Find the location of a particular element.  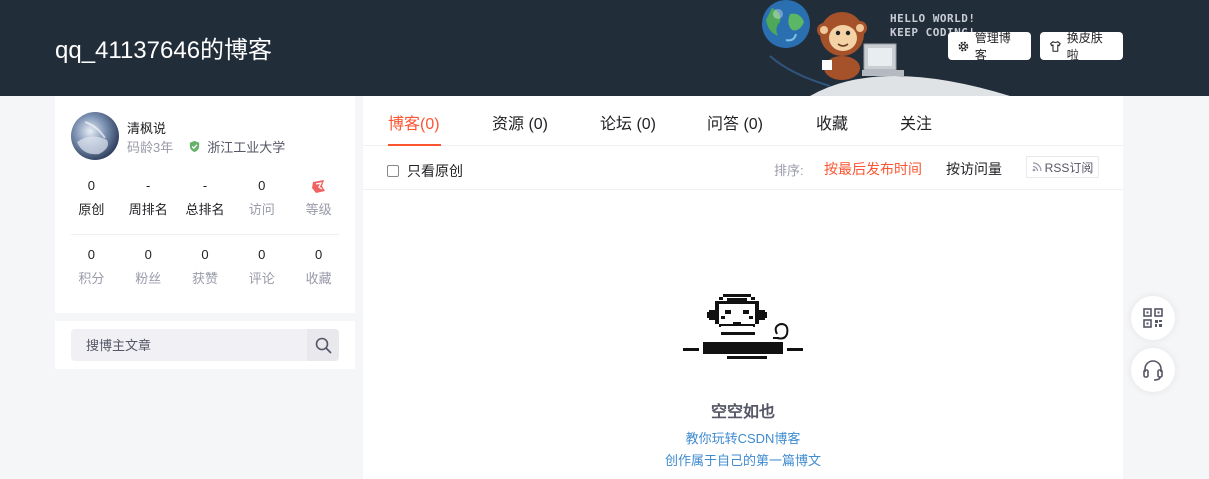

stat-weekly-rank: - 周排名 is located at coordinates (148, 198).